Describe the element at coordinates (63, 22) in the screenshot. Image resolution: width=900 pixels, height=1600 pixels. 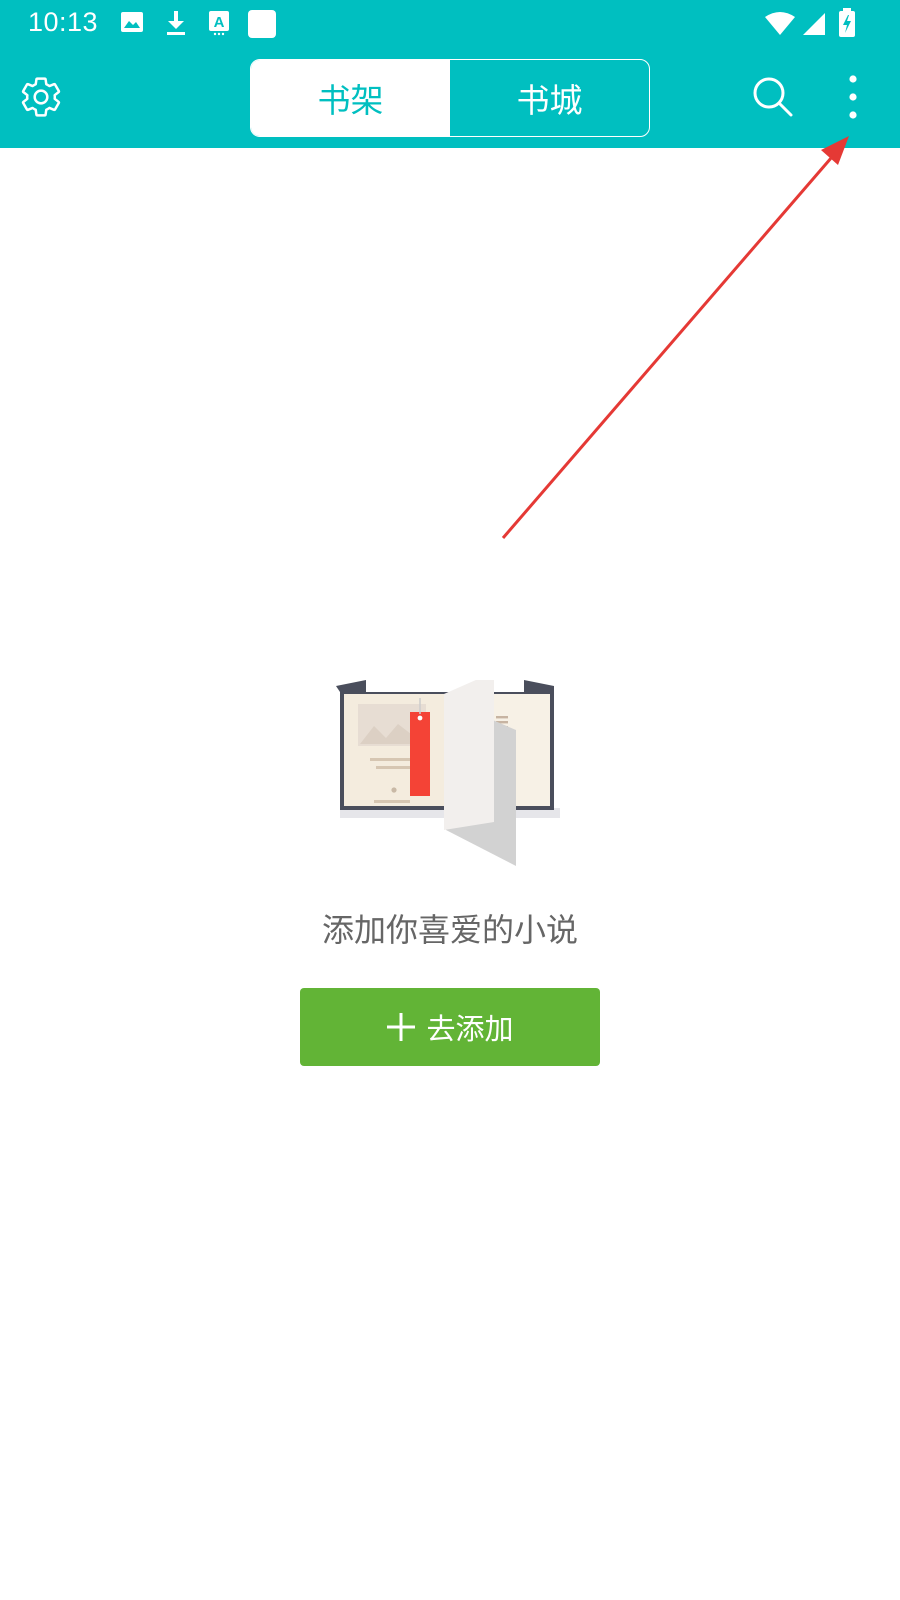
I see `status-time: 10:13` at that location.